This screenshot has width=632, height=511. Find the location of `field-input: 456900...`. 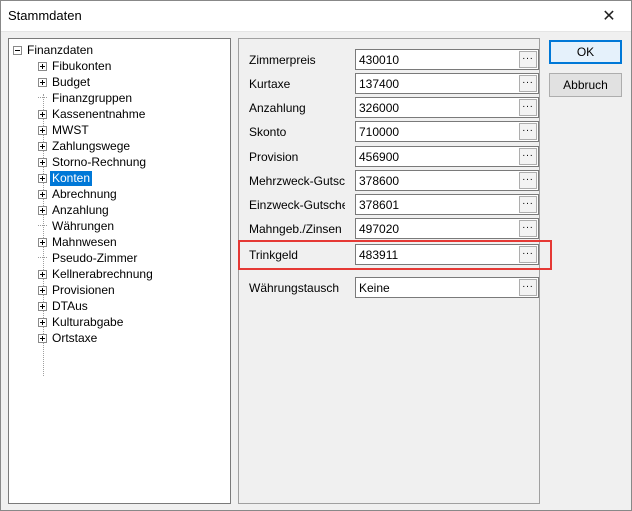

field-input: 456900... is located at coordinates (447, 156).